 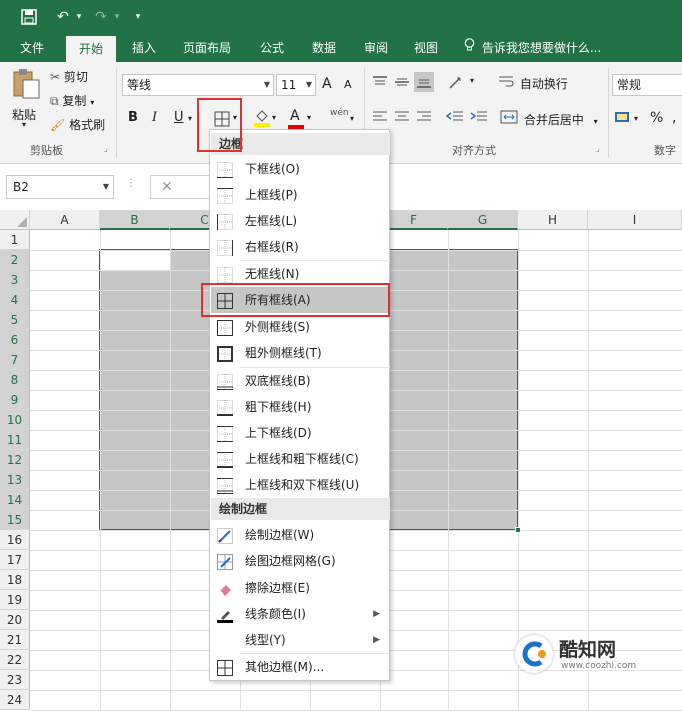 I want to click on underline-button: U, so click(x=179, y=117).